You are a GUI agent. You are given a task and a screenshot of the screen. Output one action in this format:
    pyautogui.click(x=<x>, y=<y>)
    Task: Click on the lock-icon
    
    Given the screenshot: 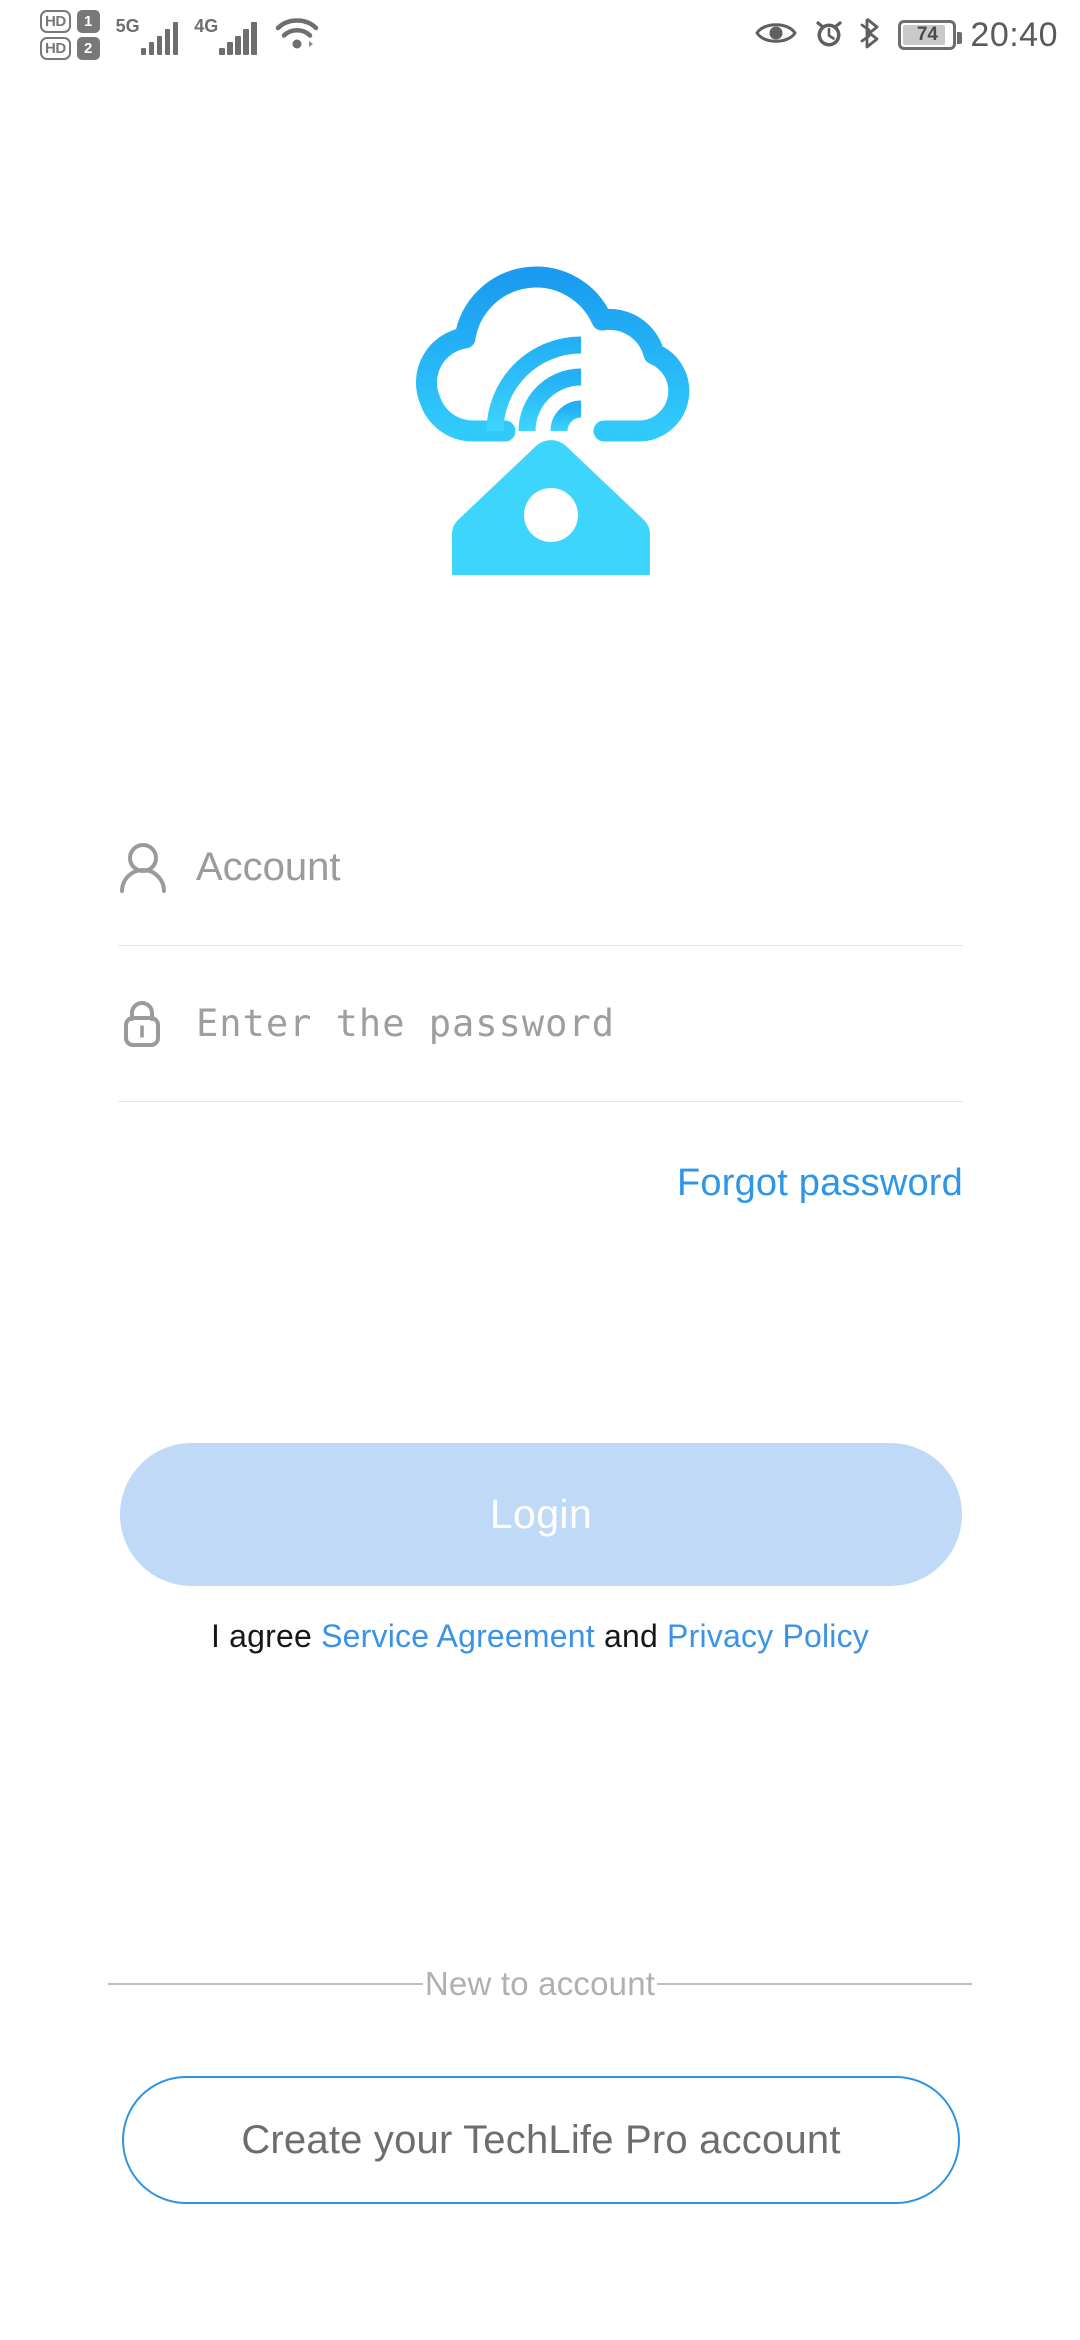 What is the action you would take?
    pyautogui.click(x=145, y=1024)
    